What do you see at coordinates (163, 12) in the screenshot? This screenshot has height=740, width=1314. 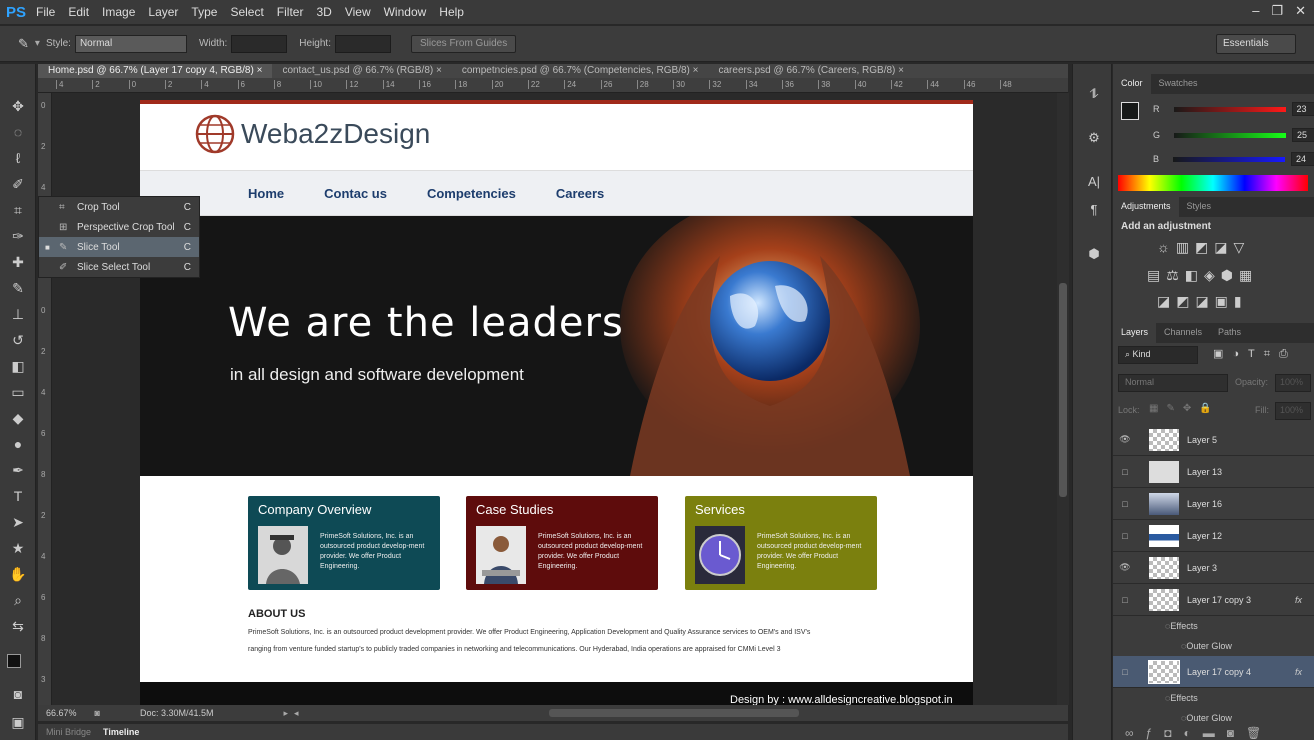 I see `menu-layer: Layer` at bounding box center [163, 12].